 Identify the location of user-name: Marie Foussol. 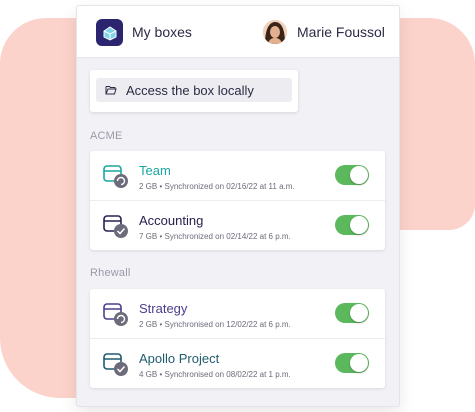
(341, 32).